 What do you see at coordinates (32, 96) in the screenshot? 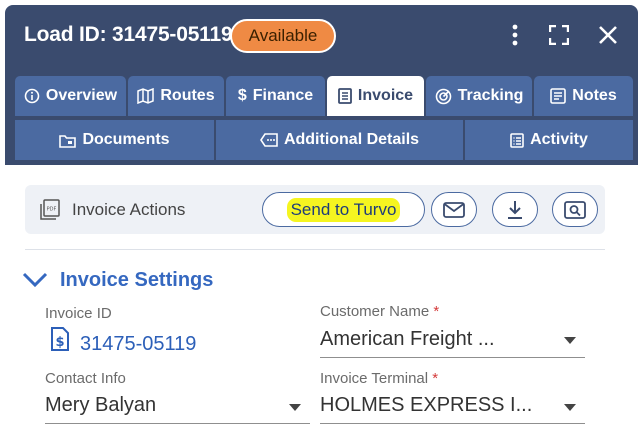
I see `info-icon` at bounding box center [32, 96].